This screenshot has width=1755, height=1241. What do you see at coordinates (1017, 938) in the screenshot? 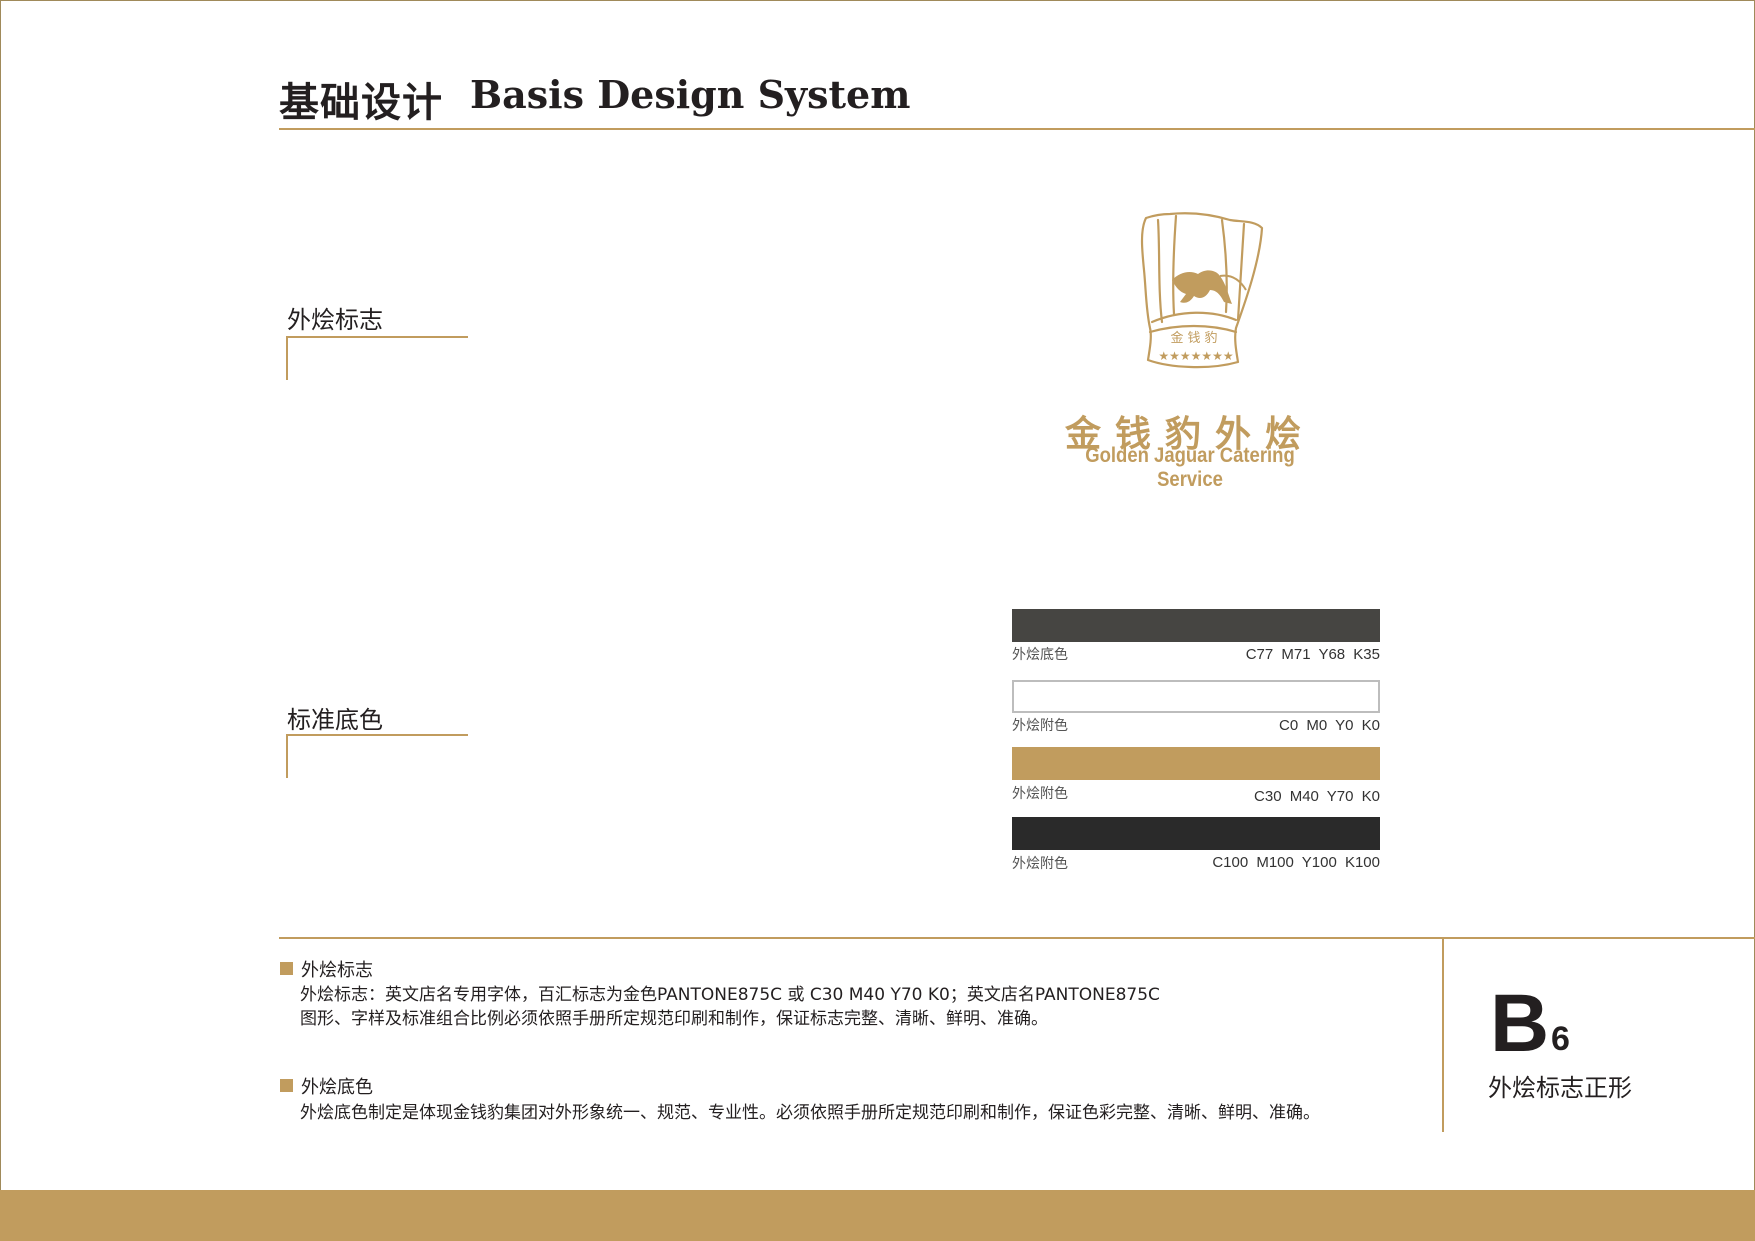
I see `notes-divider` at bounding box center [1017, 938].